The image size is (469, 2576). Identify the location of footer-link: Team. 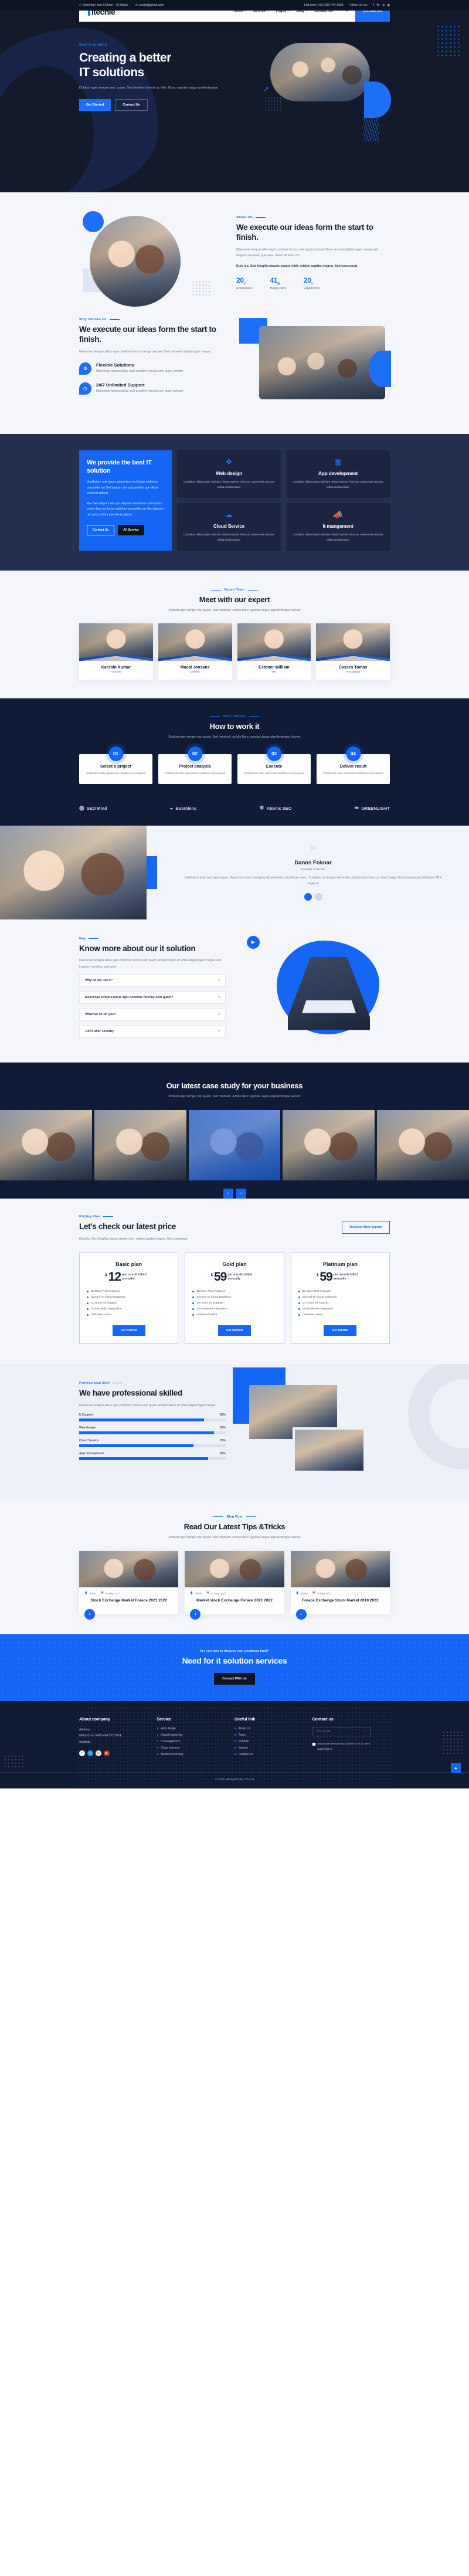
(273, 1735).